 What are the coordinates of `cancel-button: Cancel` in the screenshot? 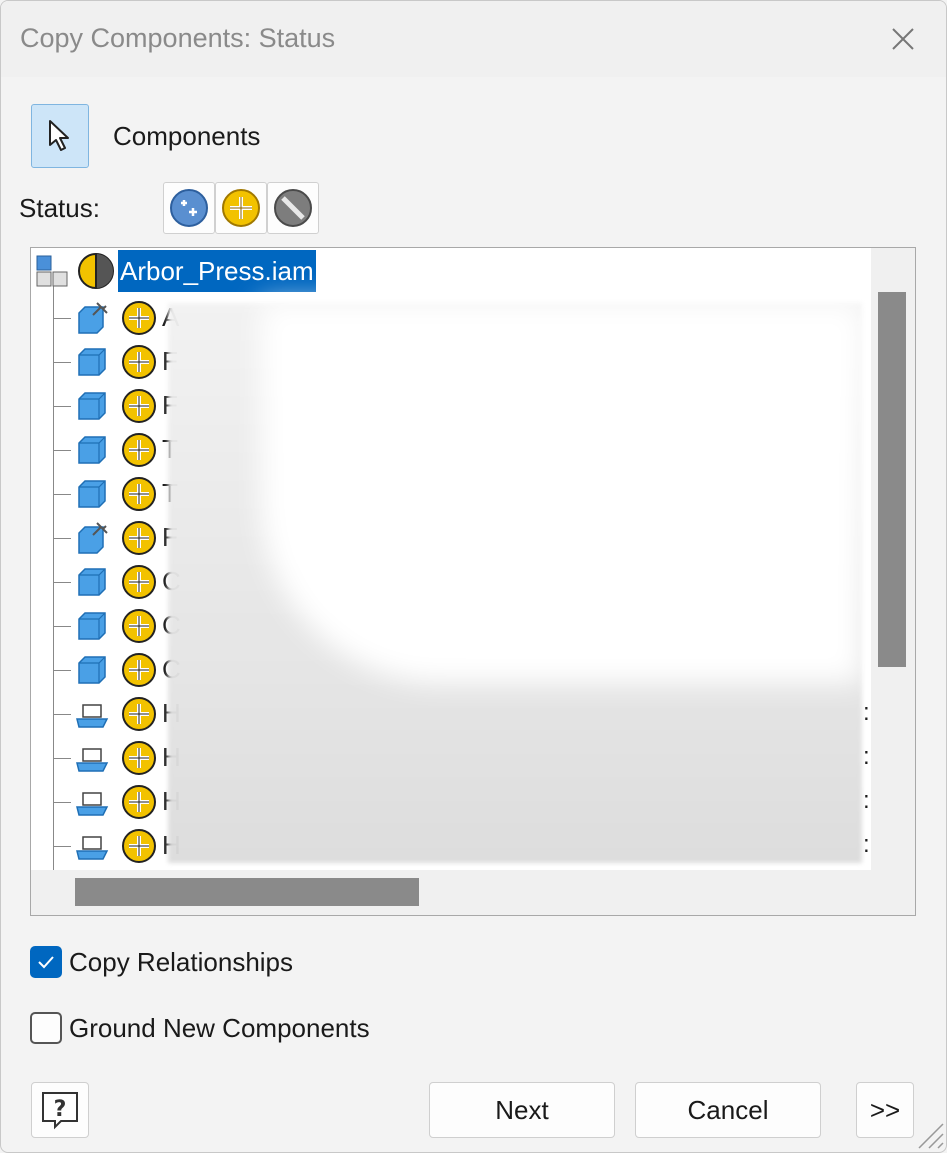 It's located at (728, 1110).